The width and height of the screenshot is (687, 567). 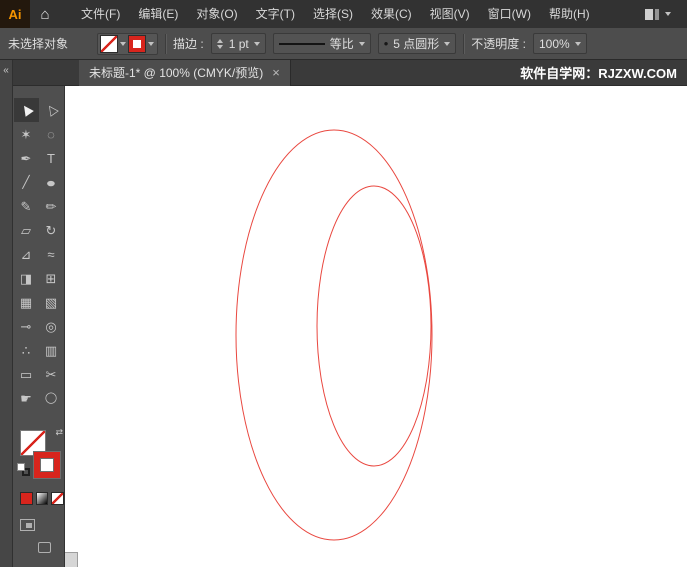 I want to click on pen-tool: ✒, so click(x=26, y=158).